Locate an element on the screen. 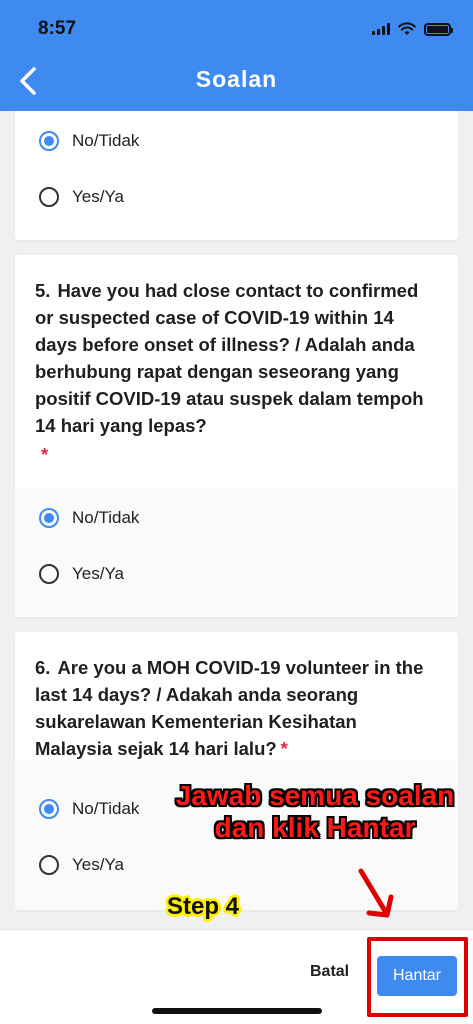 This screenshot has height=1024, width=473. question-number: 6. is located at coordinates (43, 667).